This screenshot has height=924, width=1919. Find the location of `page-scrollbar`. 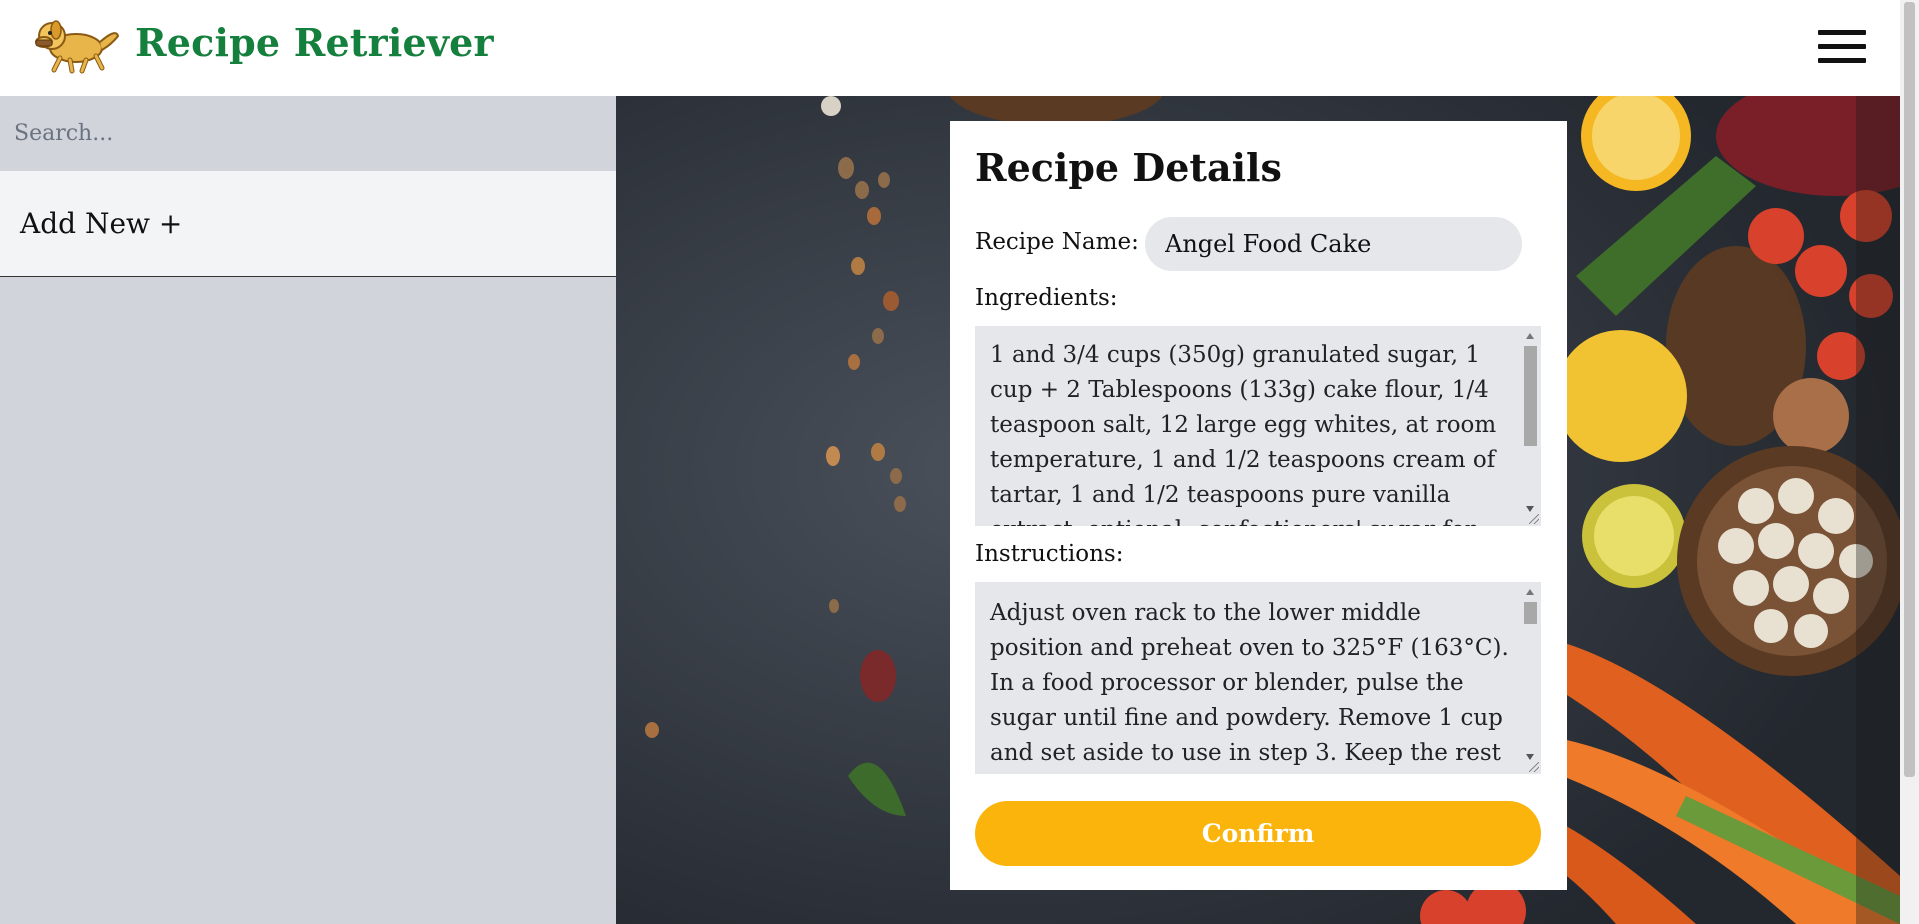

page-scrollbar is located at coordinates (1909, 462).